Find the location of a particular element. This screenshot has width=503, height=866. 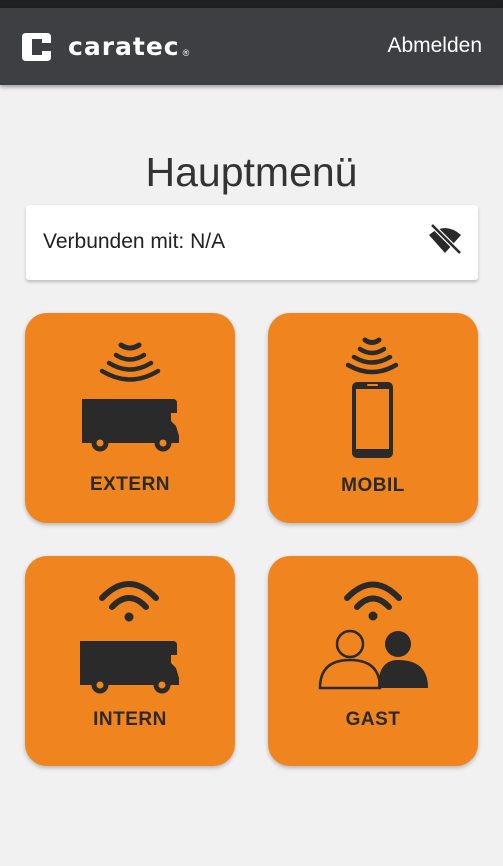

tile-gast-graphic is located at coordinates (373, 635).